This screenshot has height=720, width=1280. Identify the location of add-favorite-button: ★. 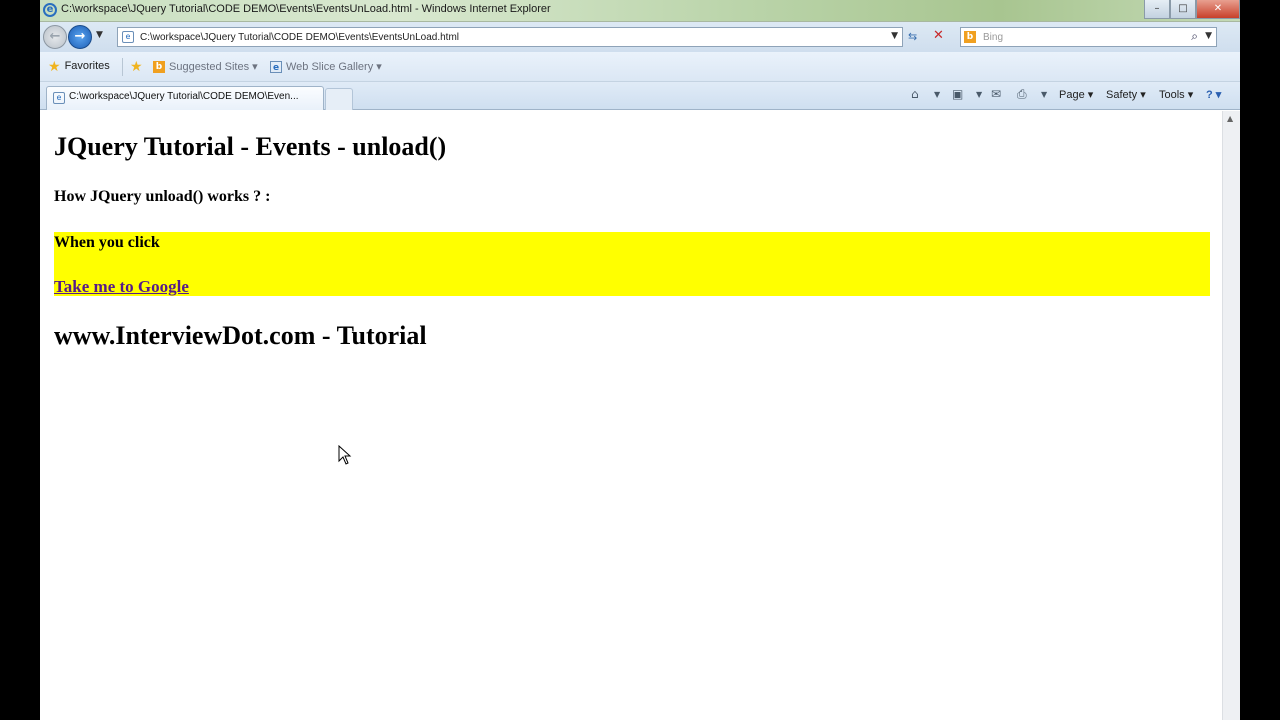
(136, 66).